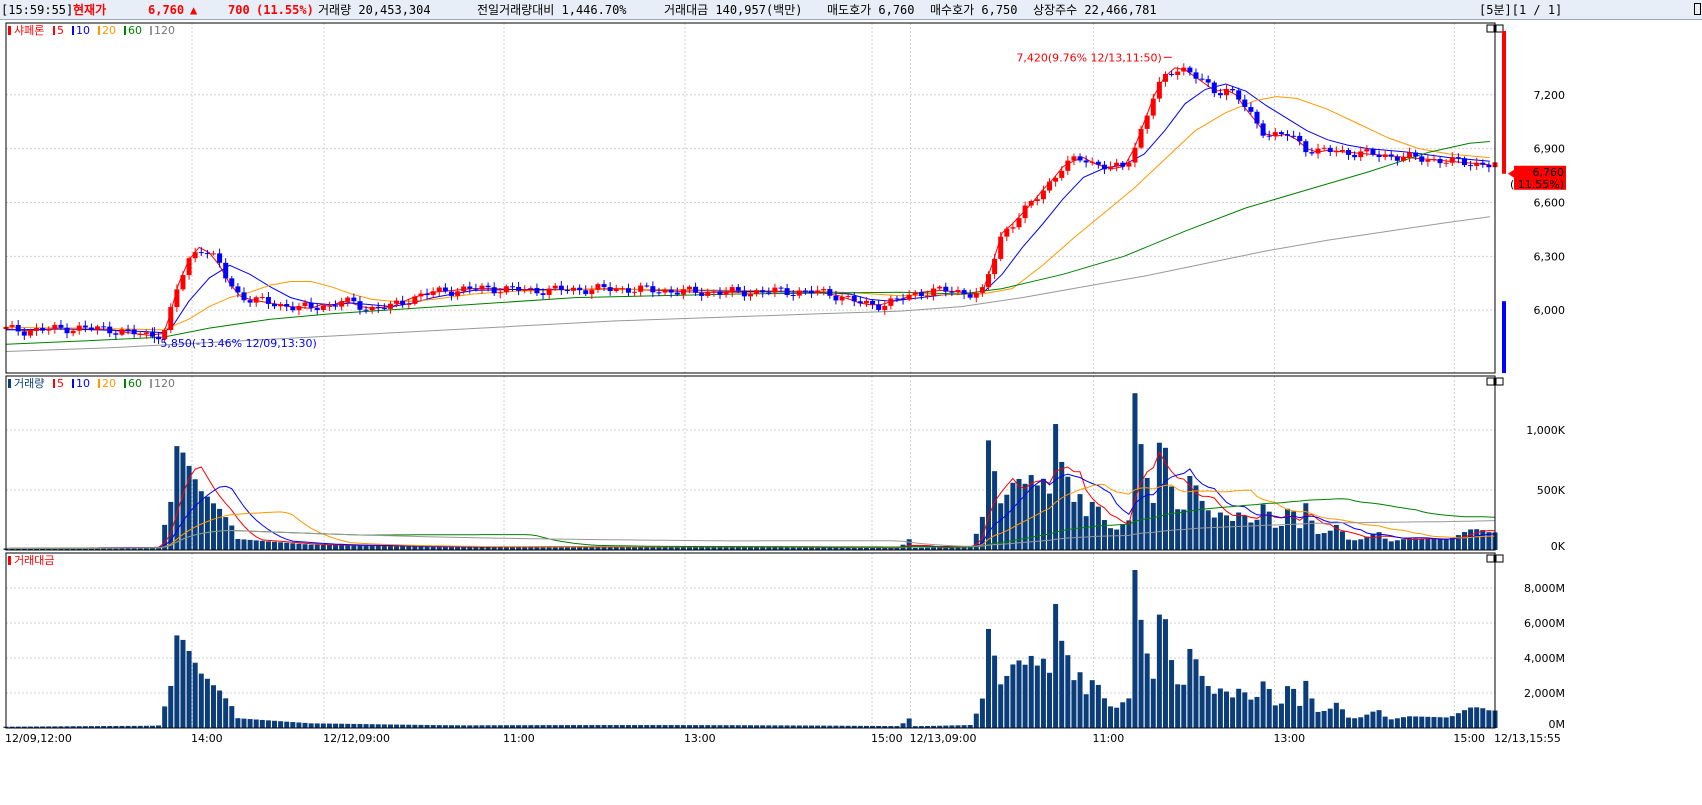 This screenshot has height=805, width=1702. What do you see at coordinates (747, 284) in the screenshot?
I see `price-ma120-line` at bounding box center [747, 284].